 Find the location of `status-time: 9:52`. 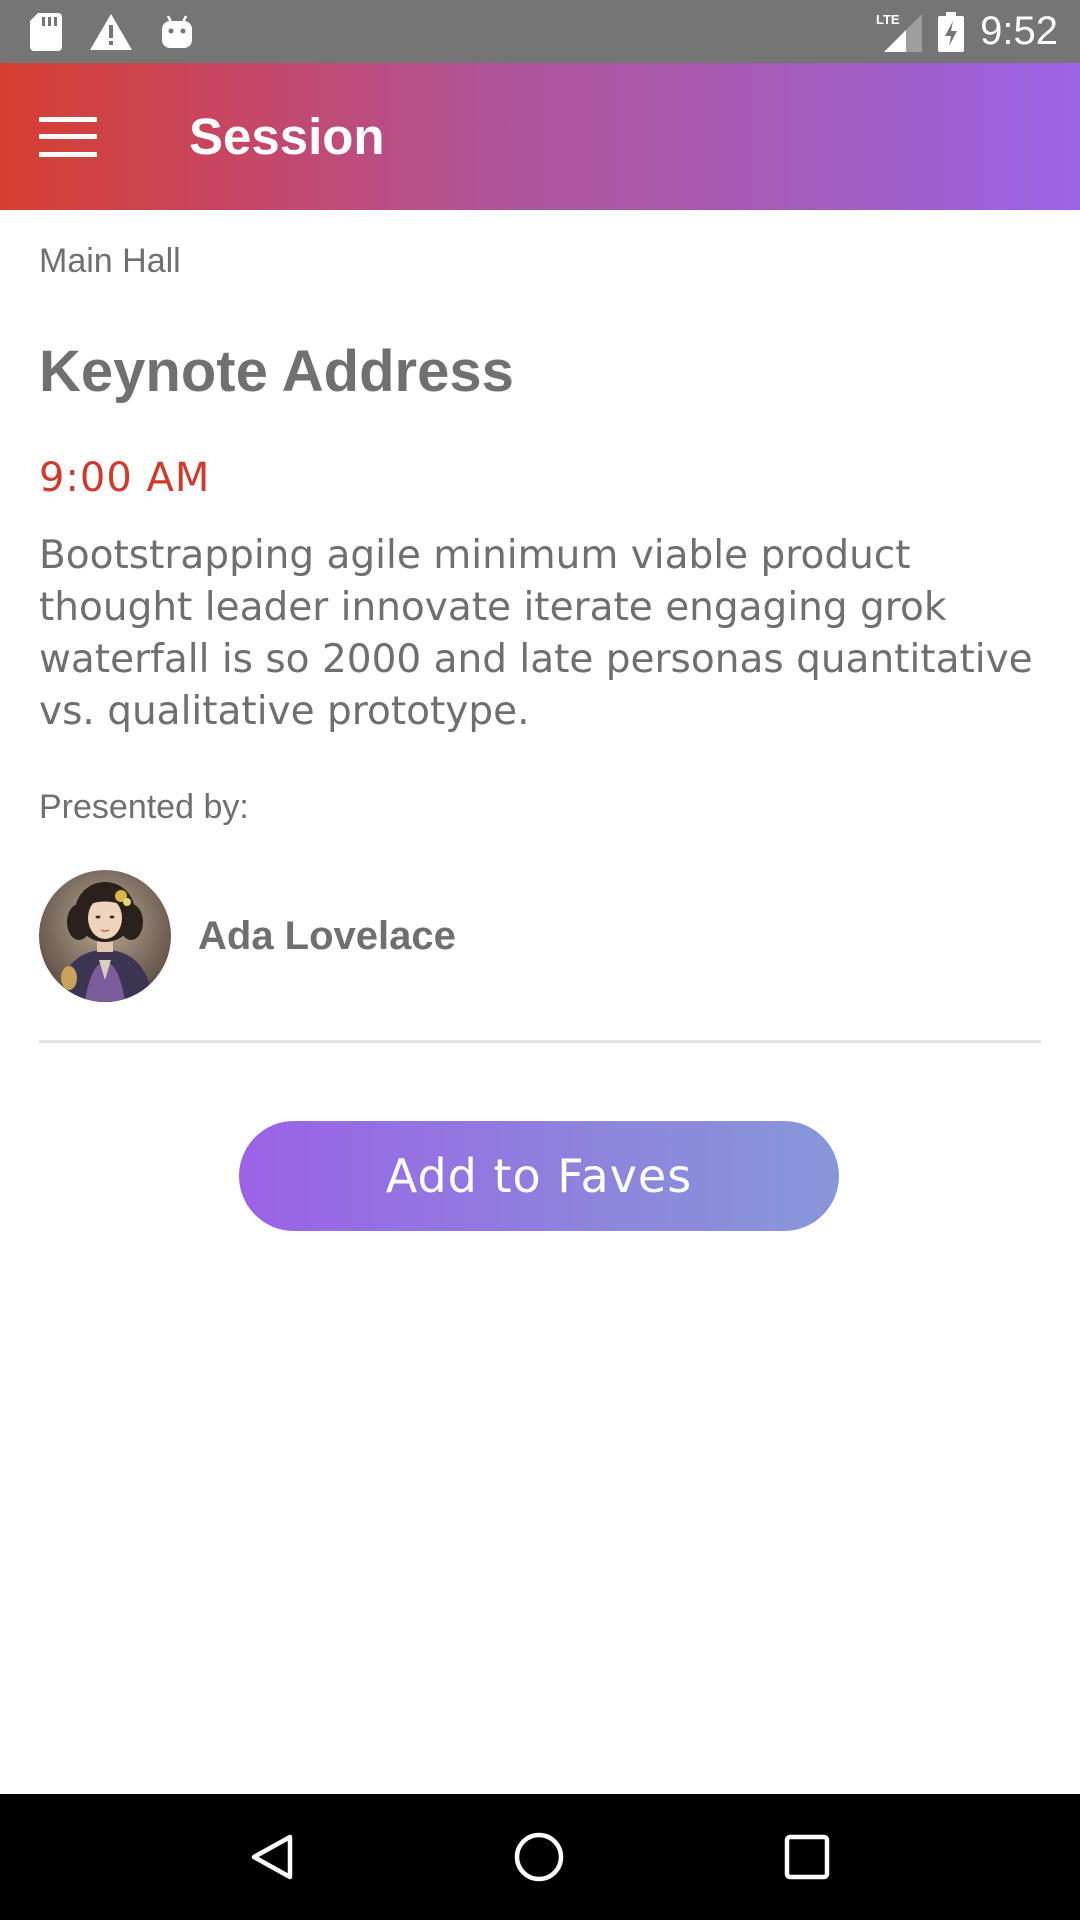

status-time: 9:52 is located at coordinates (1019, 31).